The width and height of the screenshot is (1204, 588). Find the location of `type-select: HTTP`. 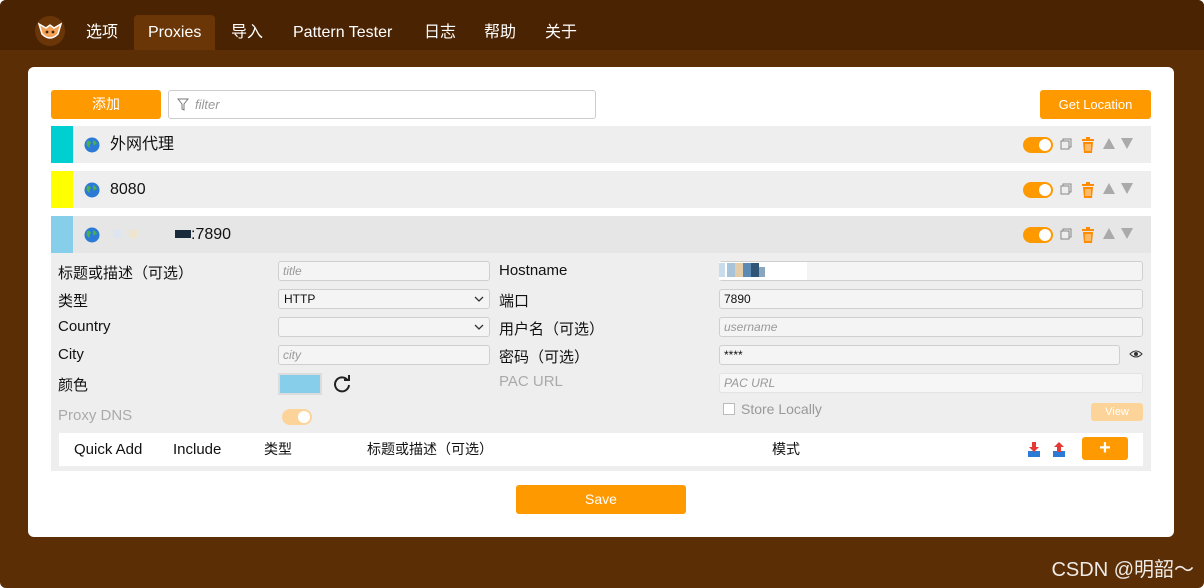

type-select: HTTP is located at coordinates (384, 299).